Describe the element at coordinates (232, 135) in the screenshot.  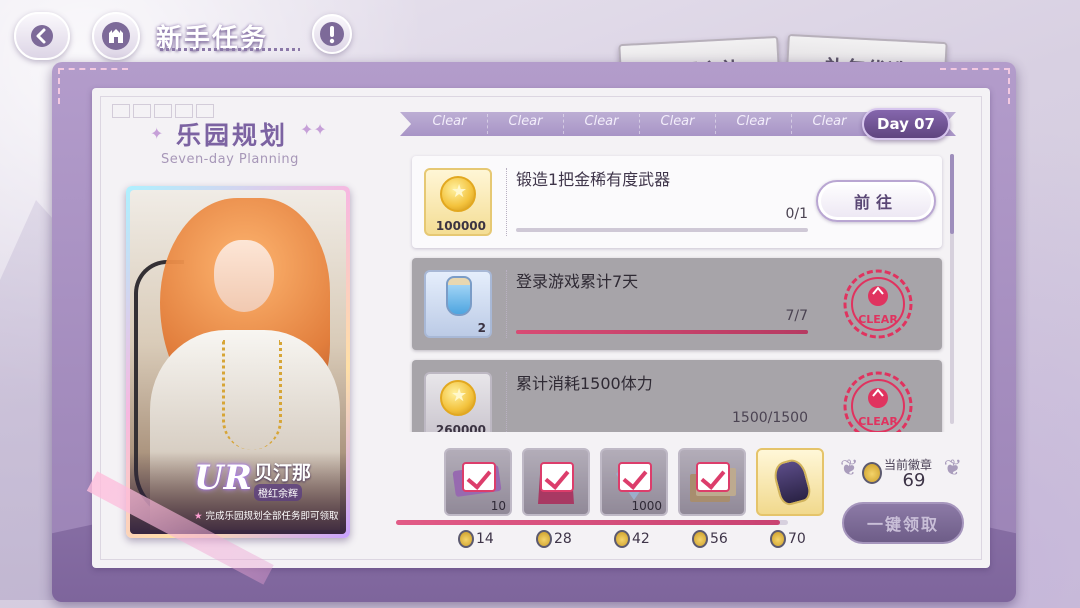
I see `panel-title: 乐园规划` at that location.